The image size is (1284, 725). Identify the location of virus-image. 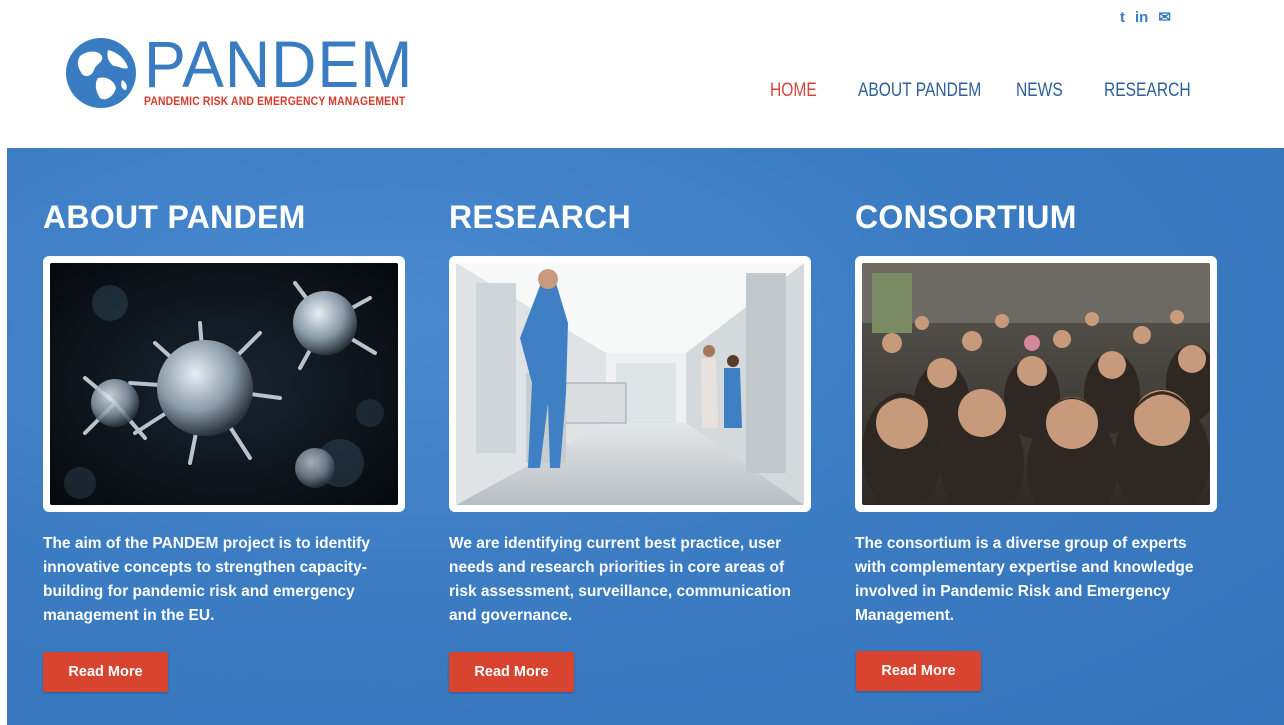
(224, 384).